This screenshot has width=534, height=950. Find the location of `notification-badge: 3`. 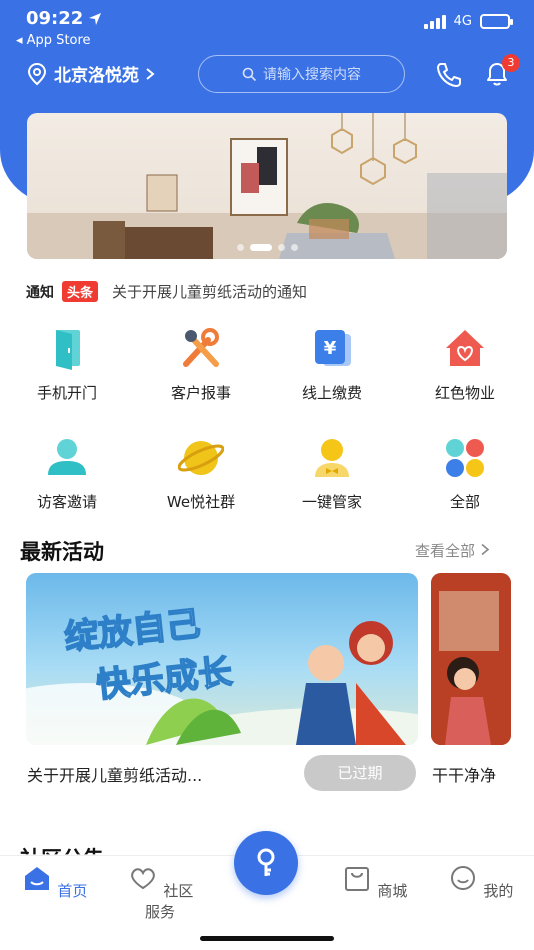

notification-badge: 3 is located at coordinates (511, 63).